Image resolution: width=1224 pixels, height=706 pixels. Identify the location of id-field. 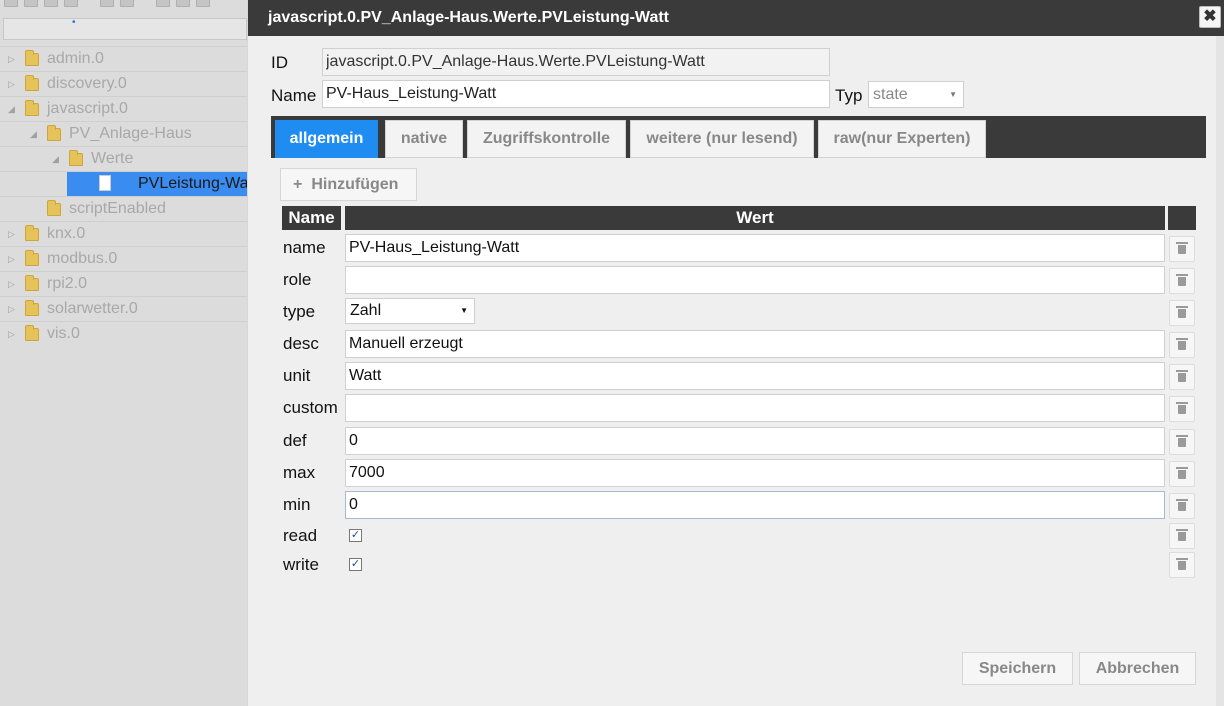
(576, 62).